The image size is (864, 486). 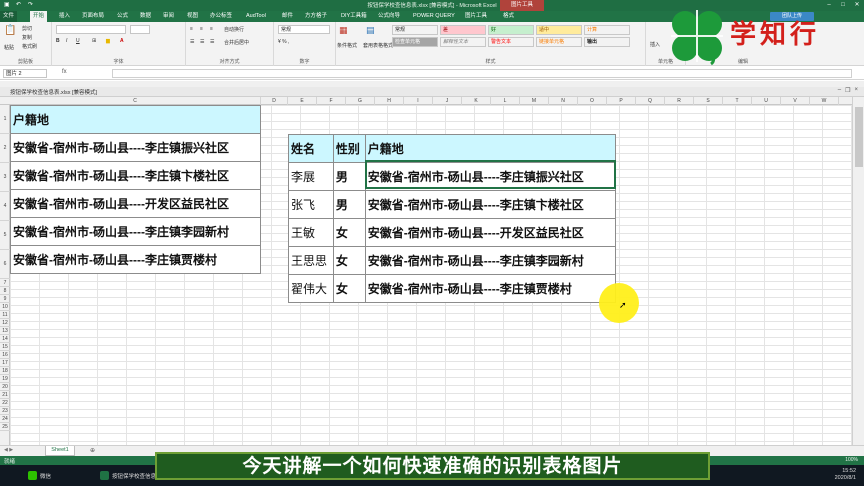 I want to click on style-linked-cell: 链接单元格, so click(x=559, y=42).